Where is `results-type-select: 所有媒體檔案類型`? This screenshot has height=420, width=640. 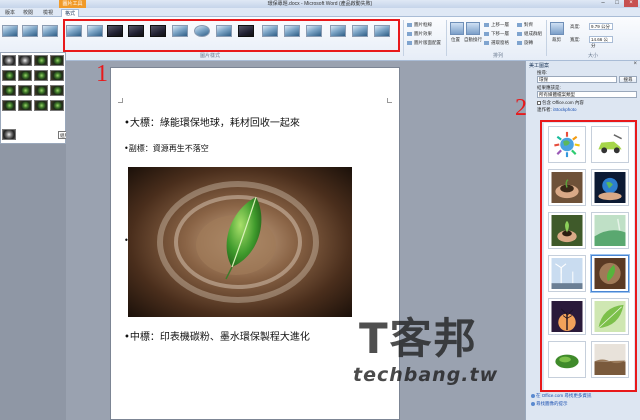
results-type-select: 所有媒體檔案類型 is located at coordinates (587, 94).